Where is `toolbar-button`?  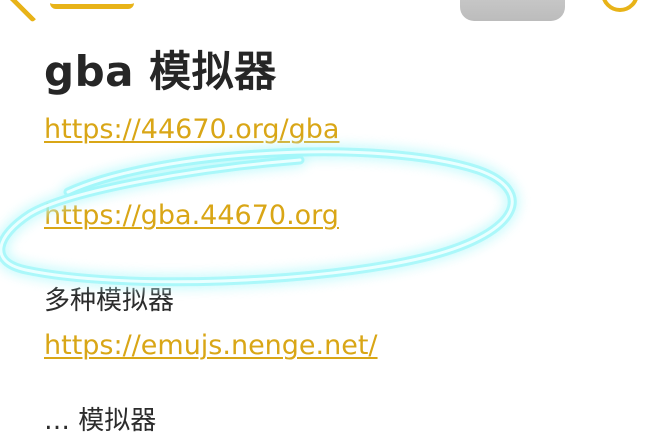
toolbar-button is located at coordinates (512, 10).